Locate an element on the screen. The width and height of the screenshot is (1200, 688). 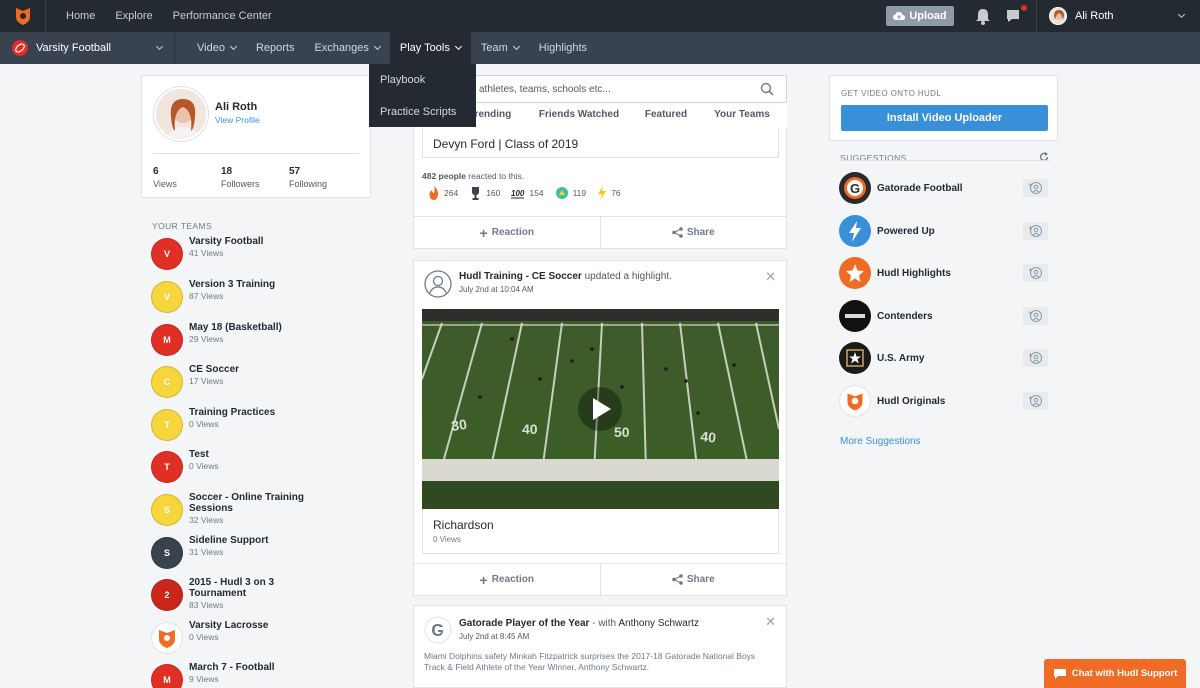
upload-button: Upload is located at coordinates (920, 16).